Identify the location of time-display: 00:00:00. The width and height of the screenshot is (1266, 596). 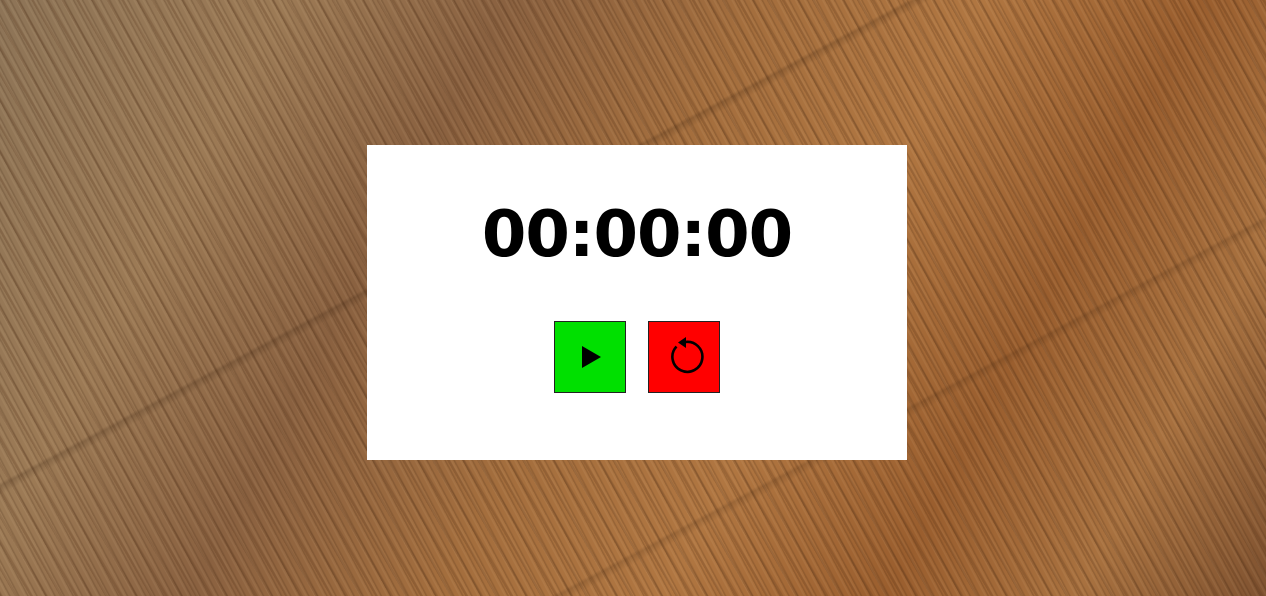
(637, 235).